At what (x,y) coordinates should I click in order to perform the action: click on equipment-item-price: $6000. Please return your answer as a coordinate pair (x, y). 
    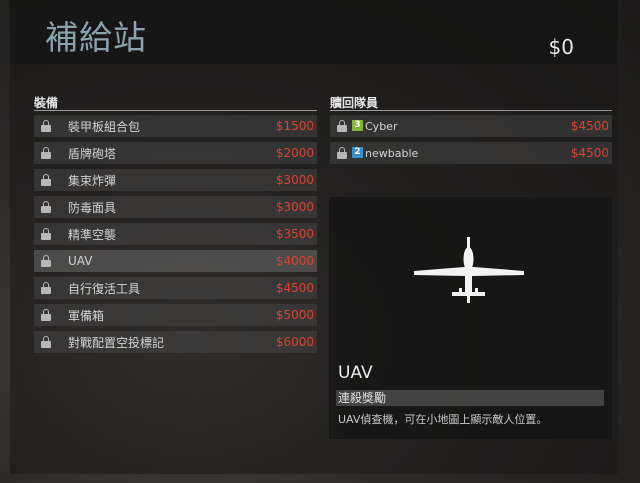
    Looking at the image, I should click on (294, 342).